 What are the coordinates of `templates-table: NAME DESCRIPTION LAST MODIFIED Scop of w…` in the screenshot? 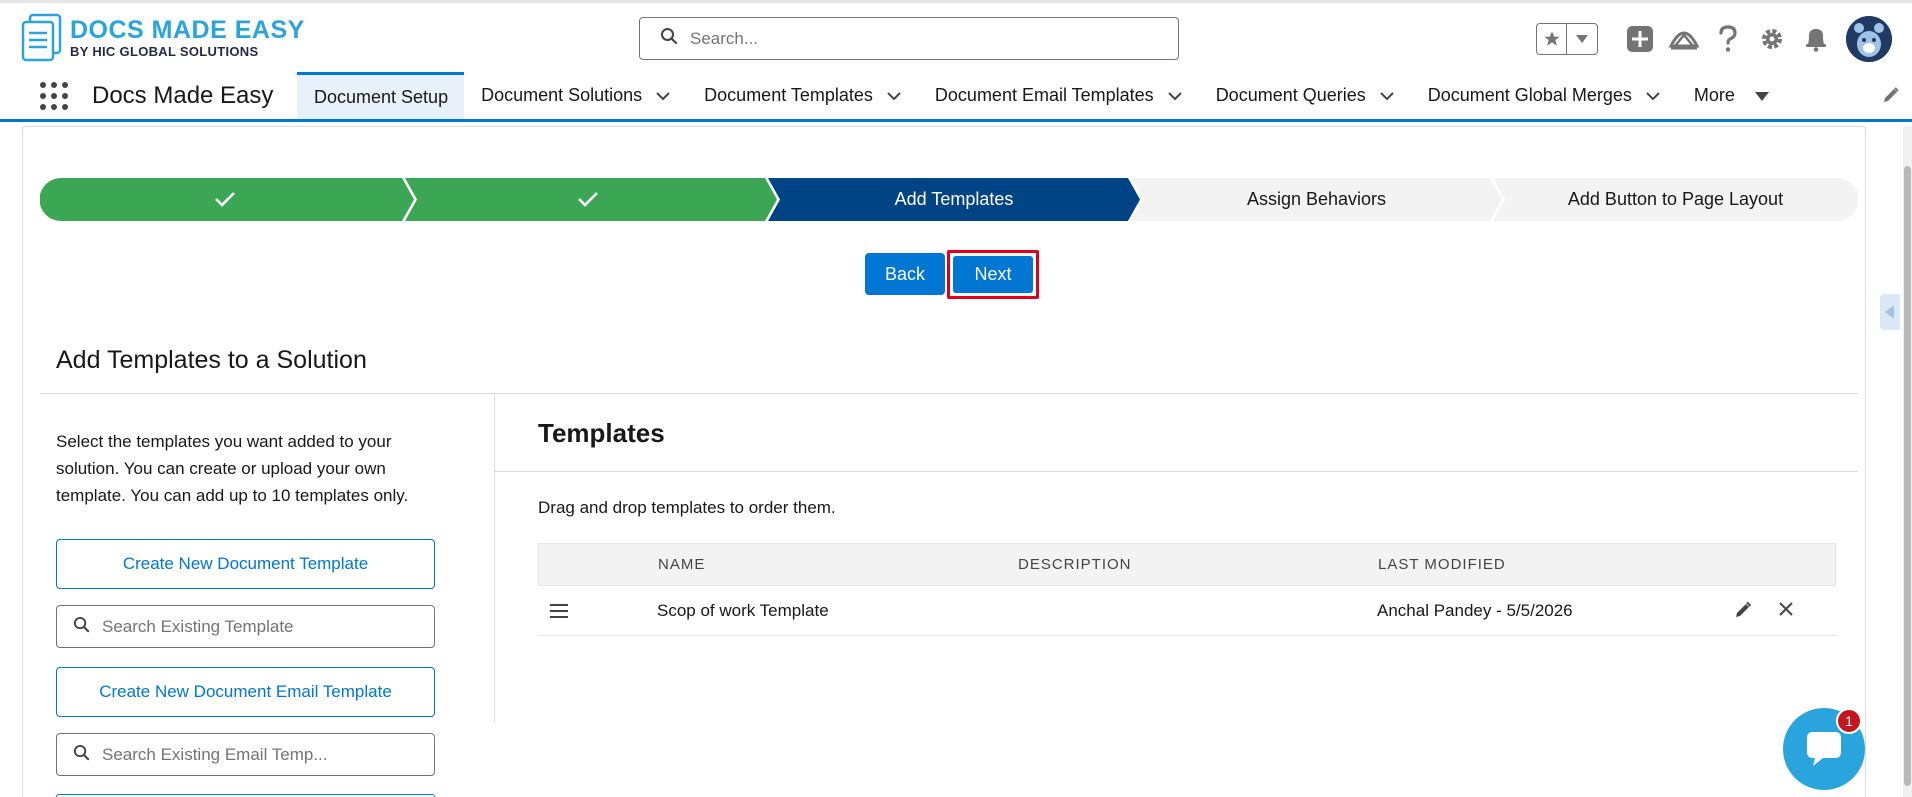 It's located at (1187, 589).